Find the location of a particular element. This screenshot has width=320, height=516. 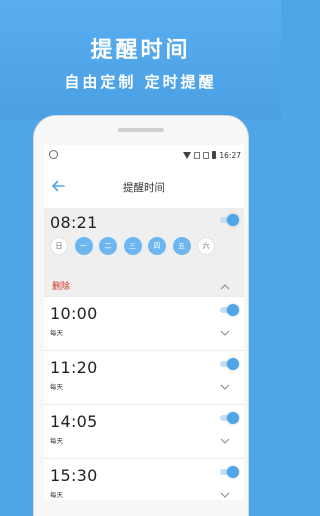

promo-title: 提醒时间 is located at coordinates (140, 50).